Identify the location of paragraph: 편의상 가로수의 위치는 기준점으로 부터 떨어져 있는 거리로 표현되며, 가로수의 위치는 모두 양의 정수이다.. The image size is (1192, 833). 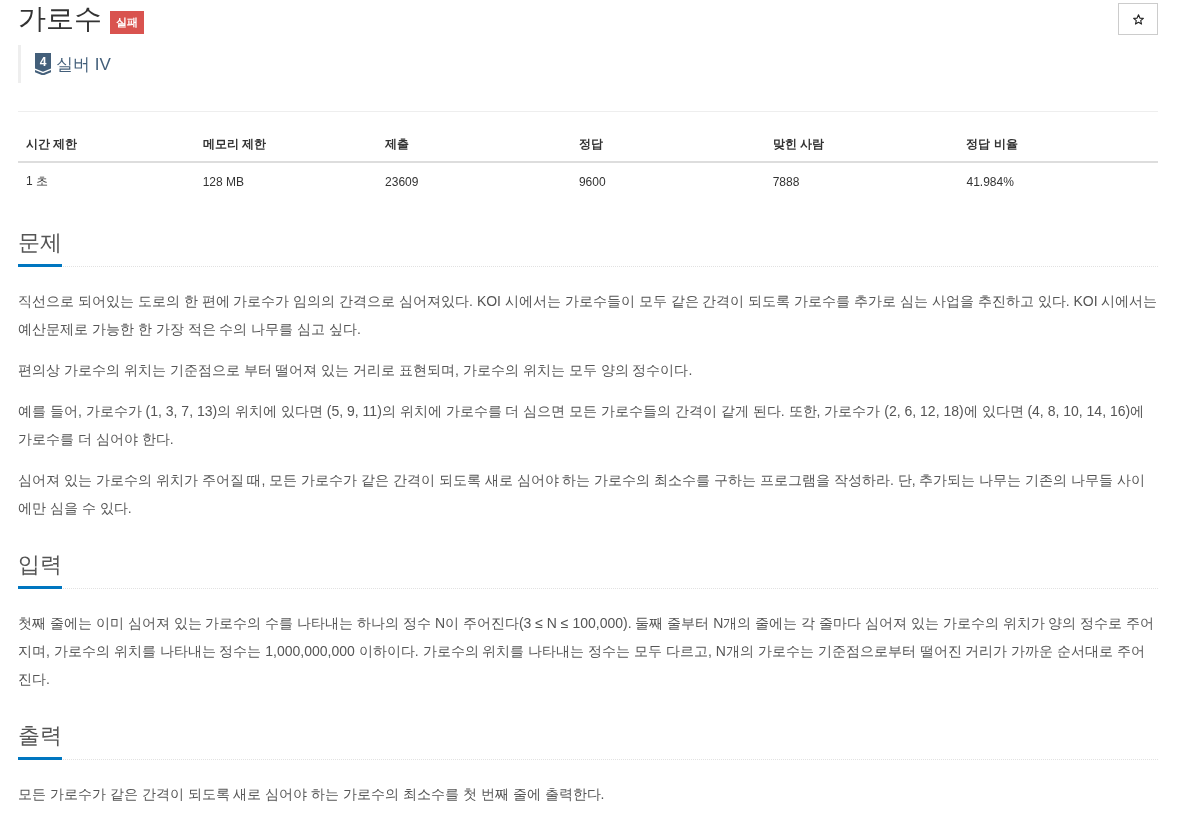
(356, 370).